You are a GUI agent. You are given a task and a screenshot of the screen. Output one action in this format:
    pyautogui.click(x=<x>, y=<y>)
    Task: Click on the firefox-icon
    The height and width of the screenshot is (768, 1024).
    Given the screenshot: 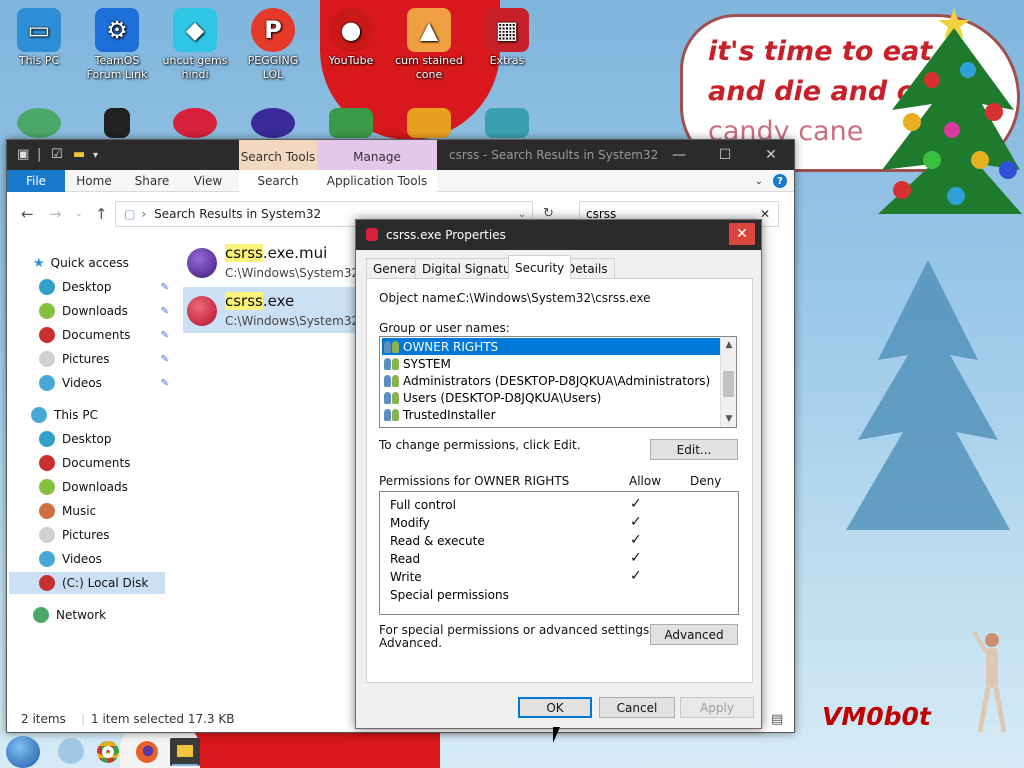 What is the action you would take?
    pyautogui.click(x=147, y=752)
    